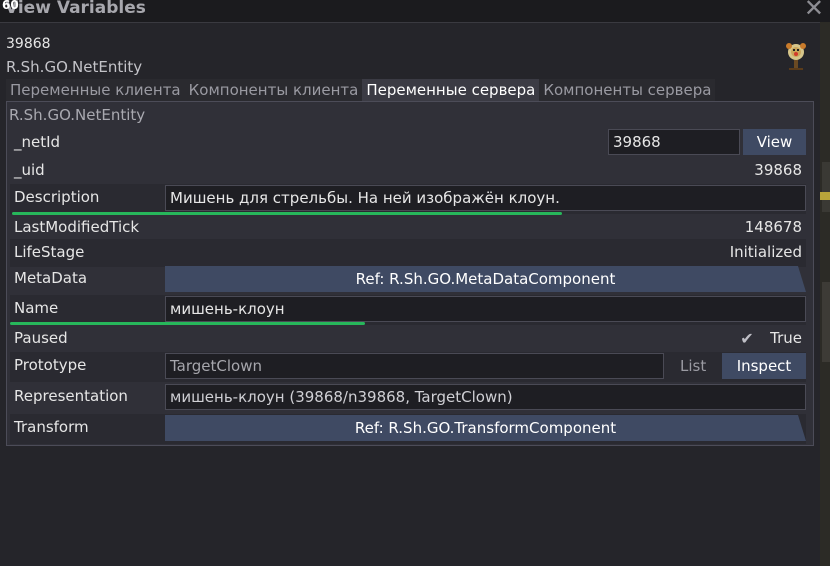 The height and width of the screenshot is (566, 830). I want to click on row-metadata: MetaData Ref: R.Sh.GO.MetaDataComponent, so click(408, 280).